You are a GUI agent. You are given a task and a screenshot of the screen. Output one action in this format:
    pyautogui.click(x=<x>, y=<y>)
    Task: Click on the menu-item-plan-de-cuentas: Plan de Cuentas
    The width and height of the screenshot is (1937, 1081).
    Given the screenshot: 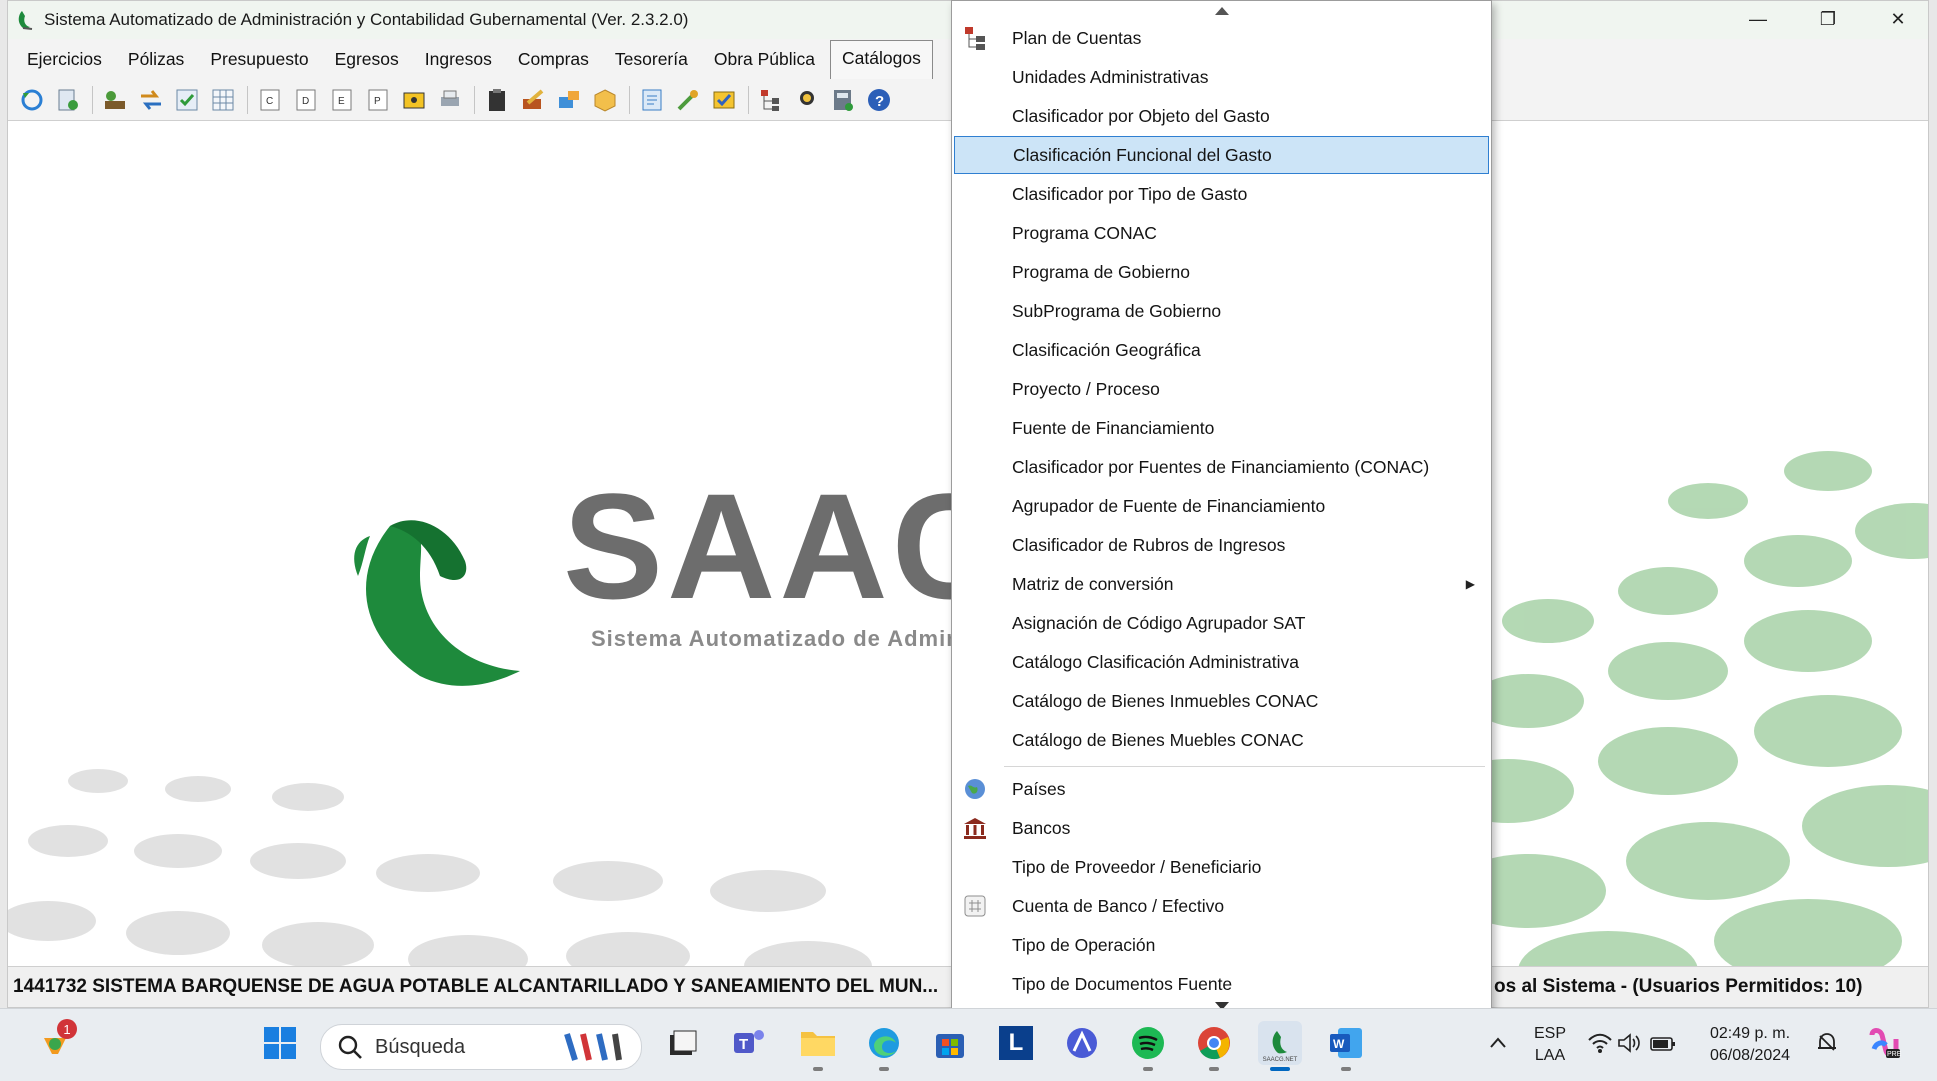 What is the action you would take?
    pyautogui.click(x=1221, y=38)
    